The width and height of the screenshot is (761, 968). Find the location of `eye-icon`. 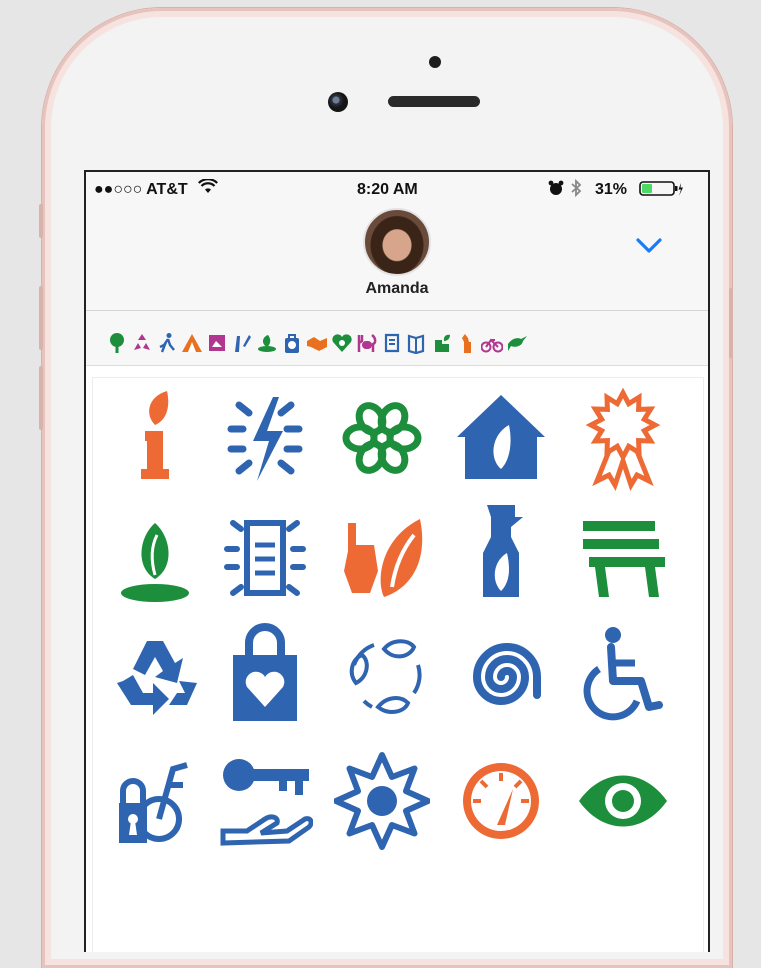

eye-icon is located at coordinates (623, 800).